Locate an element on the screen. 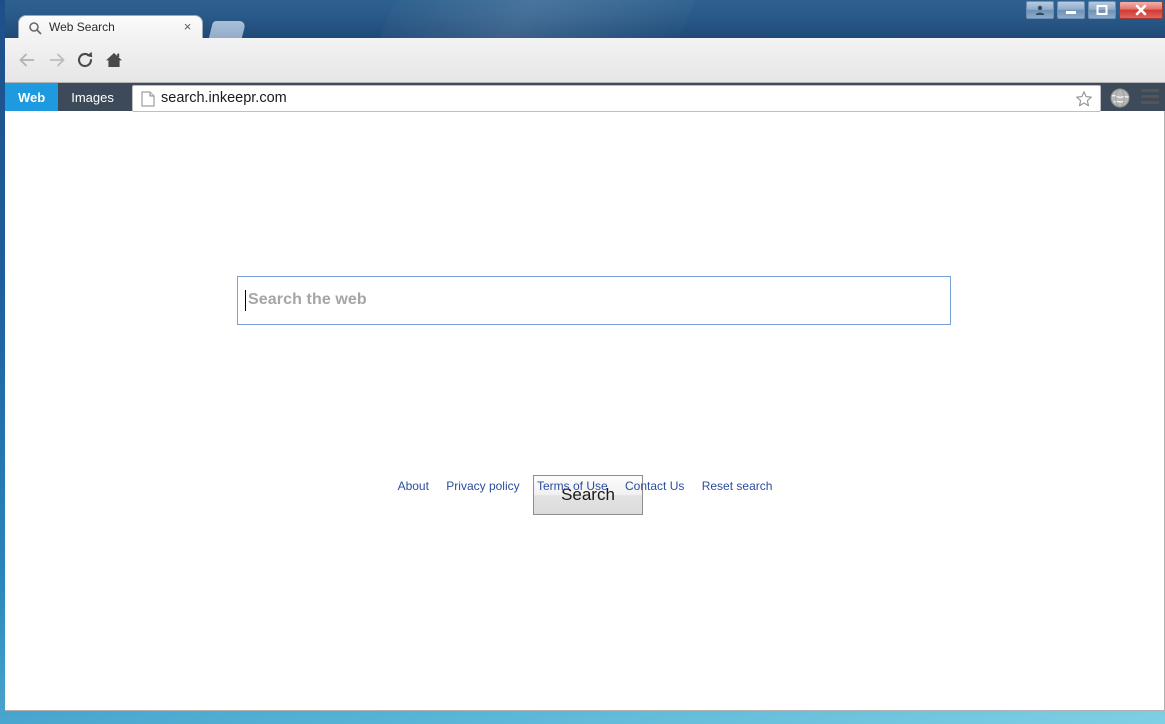  maximize-icon is located at coordinates (1102, 10).